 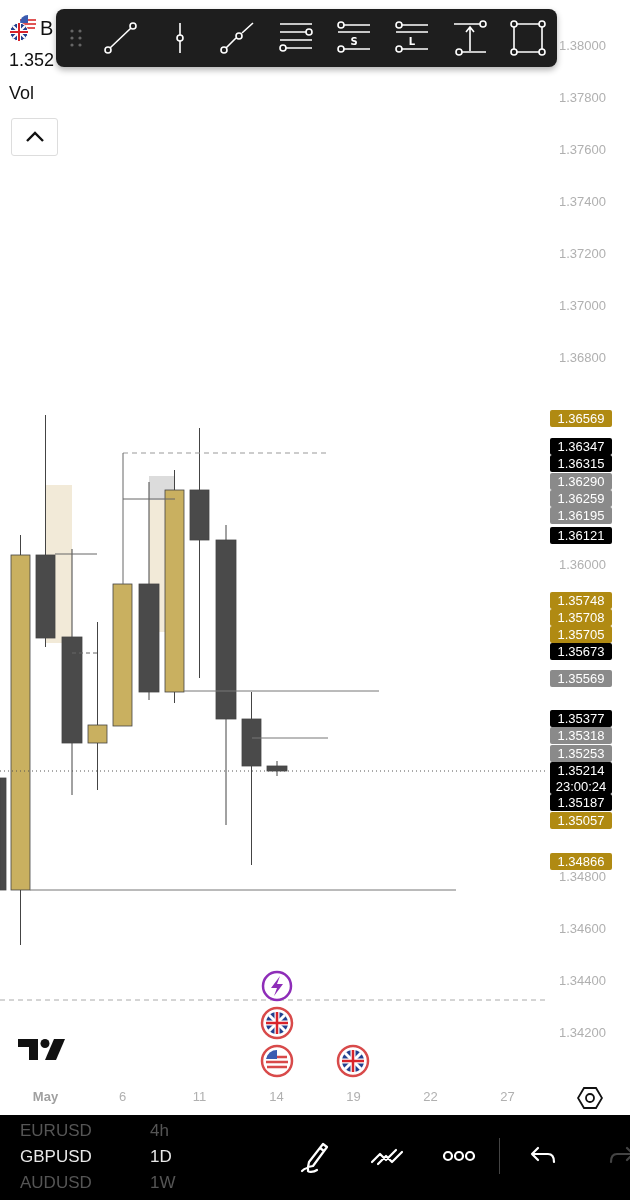 What do you see at coordinates (582, 305) in the screenshot?
I see `price-tick-label: 1.37000` at bounding box center [582, 305].